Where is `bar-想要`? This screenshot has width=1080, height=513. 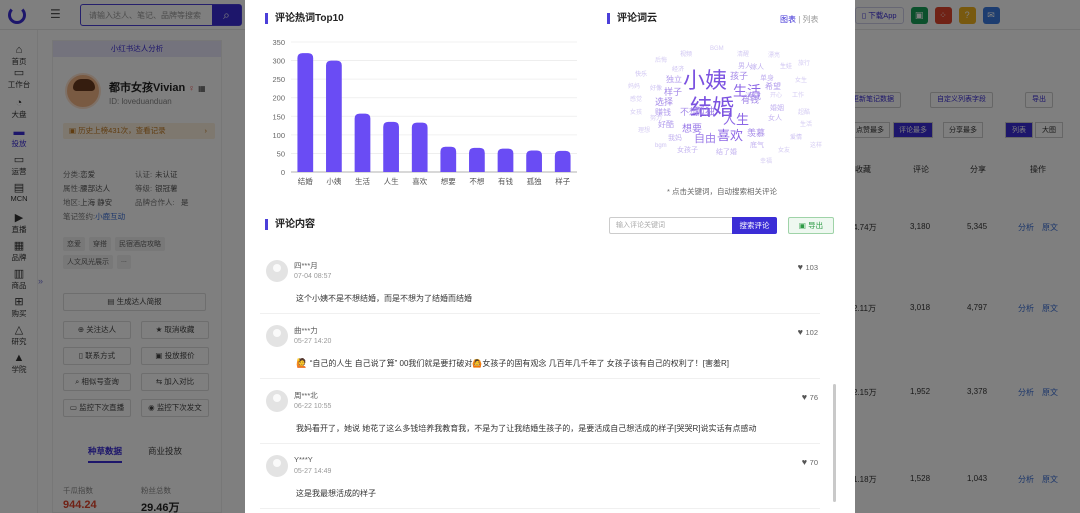
bar-想要 is located at coordinates (448, 159).